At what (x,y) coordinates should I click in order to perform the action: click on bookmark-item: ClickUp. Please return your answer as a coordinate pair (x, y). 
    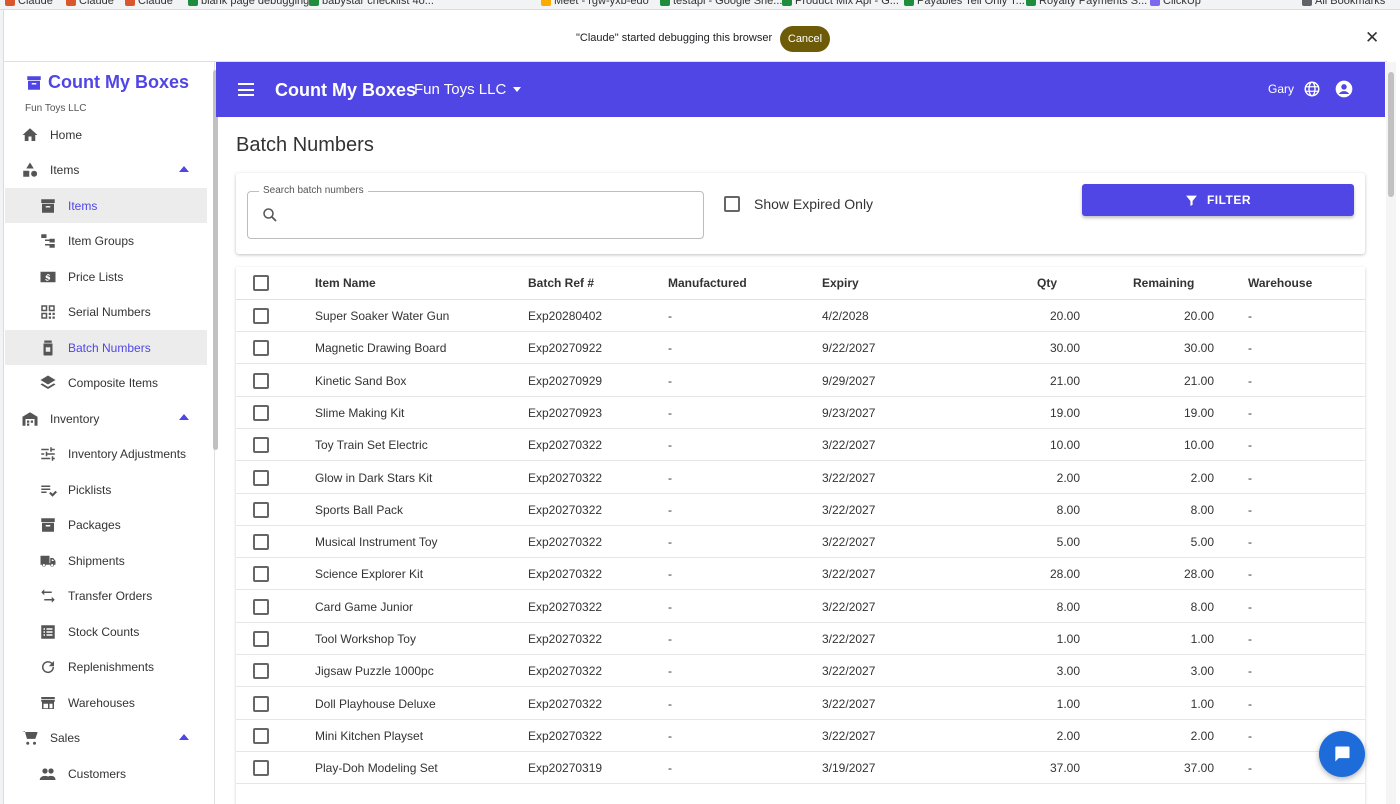
    Looking at the image, I should click on (1175, 4).